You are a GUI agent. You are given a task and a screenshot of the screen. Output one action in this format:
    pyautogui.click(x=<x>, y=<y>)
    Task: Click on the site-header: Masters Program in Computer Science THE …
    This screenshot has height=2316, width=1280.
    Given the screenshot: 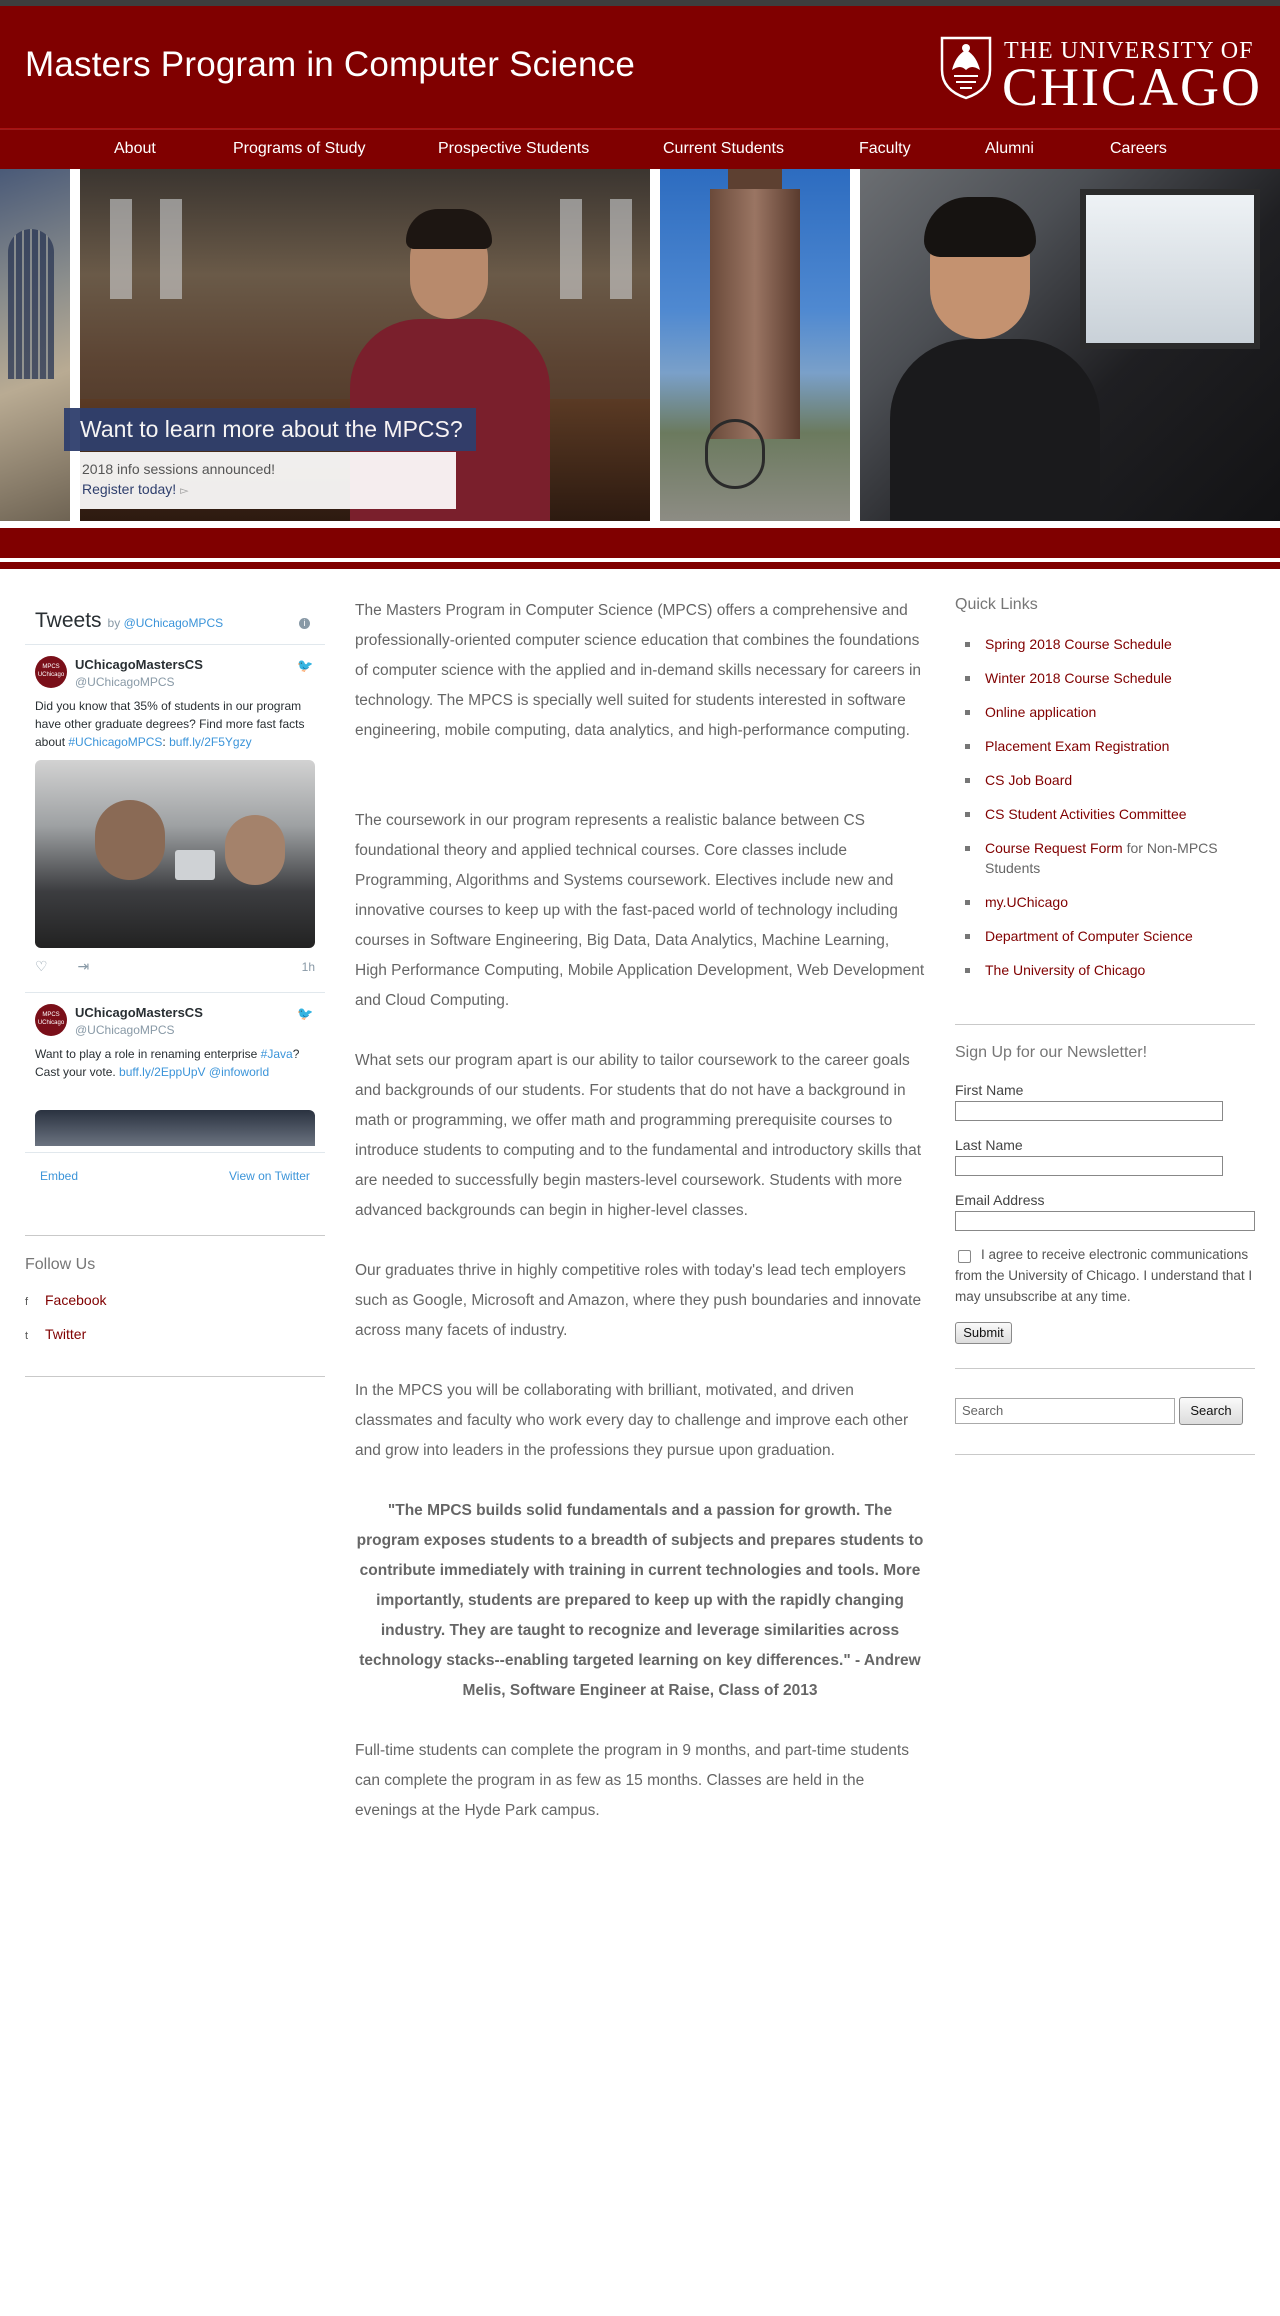 What is the action you would take?
    pyautogui.click(x=640, y=67)
    